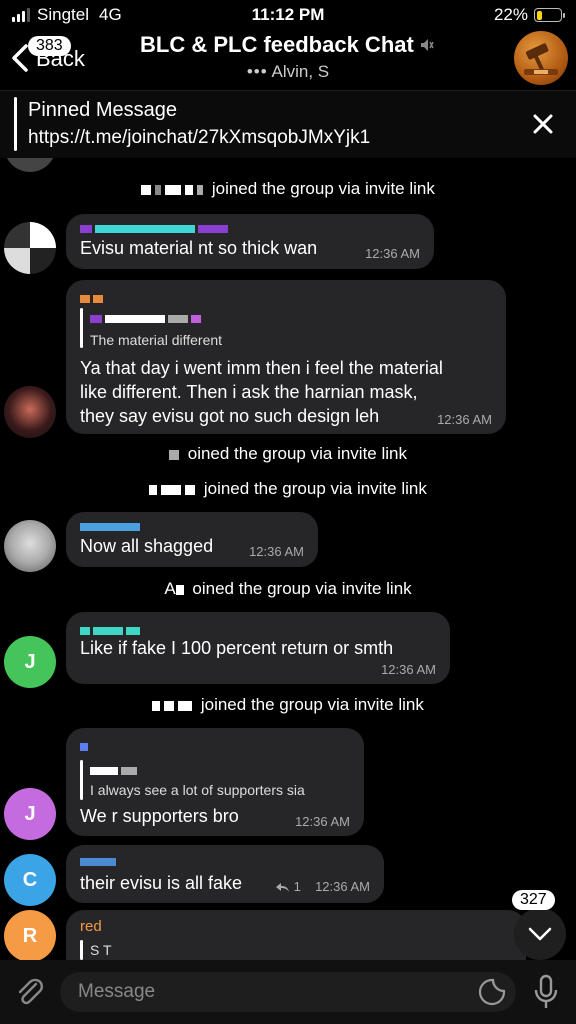  I want to click on message-bubble: Now all shagged 12:36 AM, so click(192, 539).